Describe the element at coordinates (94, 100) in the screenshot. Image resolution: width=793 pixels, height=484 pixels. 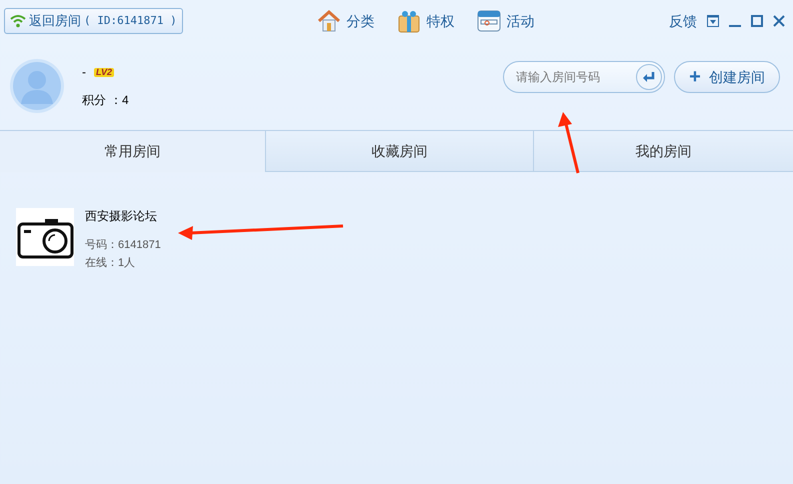
I see `points-label: 积分` at that location.